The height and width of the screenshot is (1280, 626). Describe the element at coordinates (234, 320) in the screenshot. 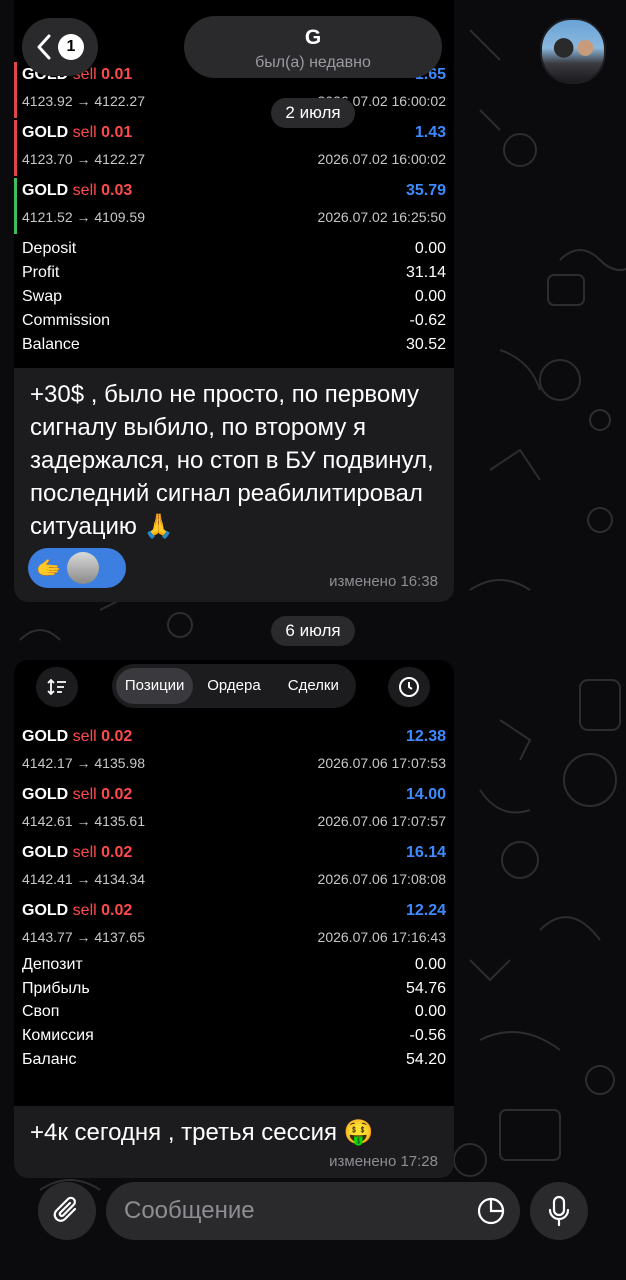

I see `summary-row: Commission -0.62` at that location.